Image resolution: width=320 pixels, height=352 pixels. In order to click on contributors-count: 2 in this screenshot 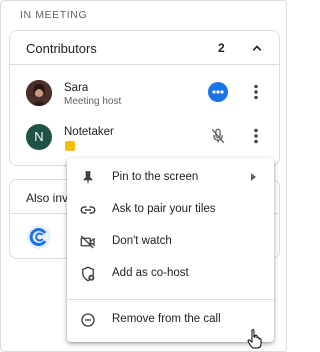, I will do `click(221, 48)`.